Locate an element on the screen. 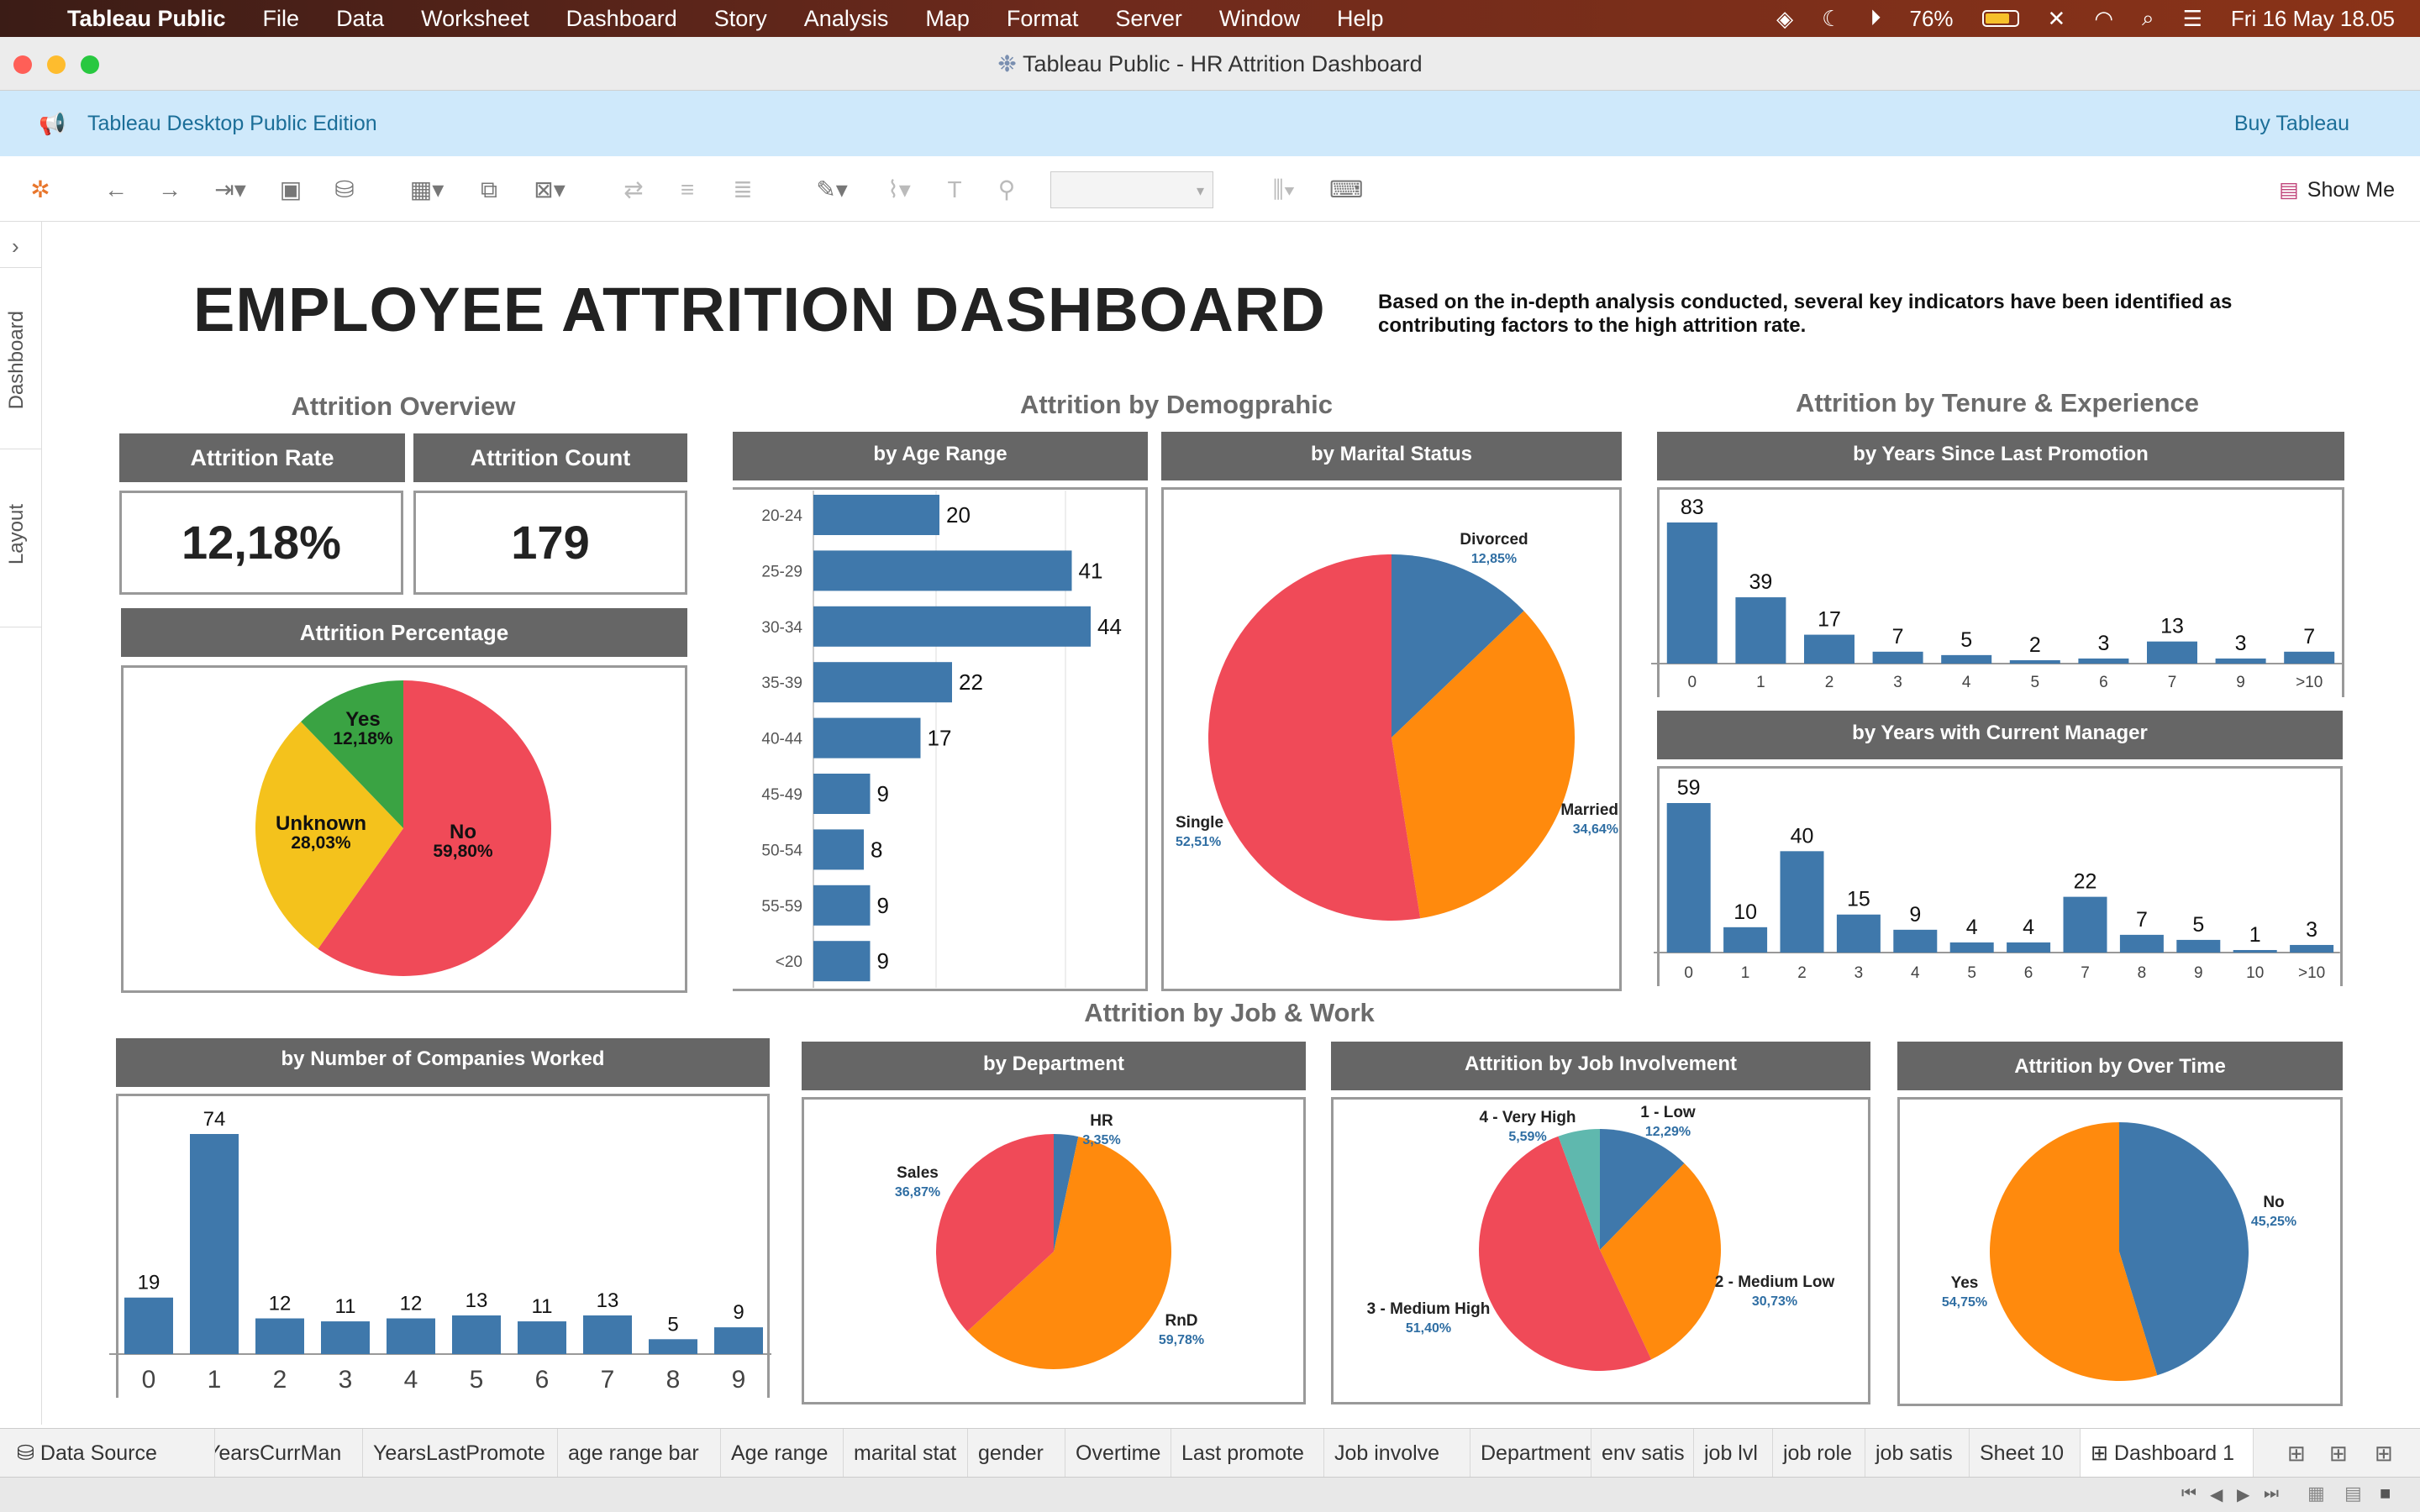 The height and width of the screenshot is (1512, 2420). manager-tick-6: 6 is located at coordinates (2029, 973).